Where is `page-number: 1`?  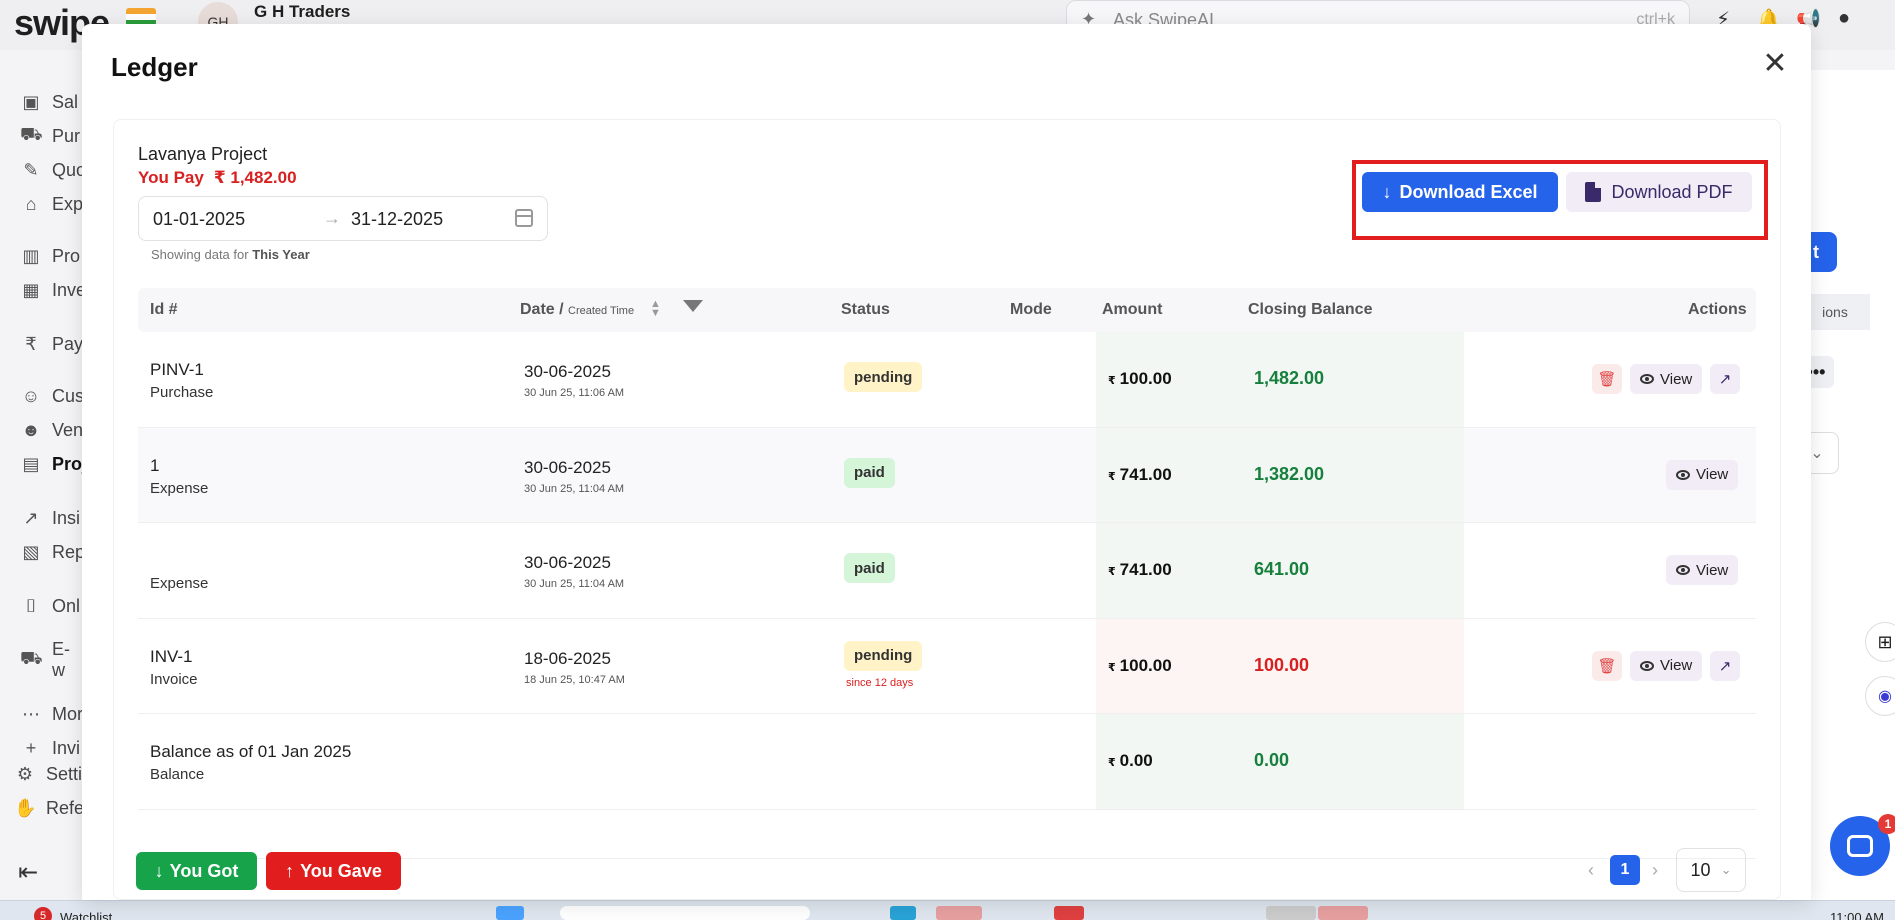 page-number: 1 is located at coordinates (1625, 870).